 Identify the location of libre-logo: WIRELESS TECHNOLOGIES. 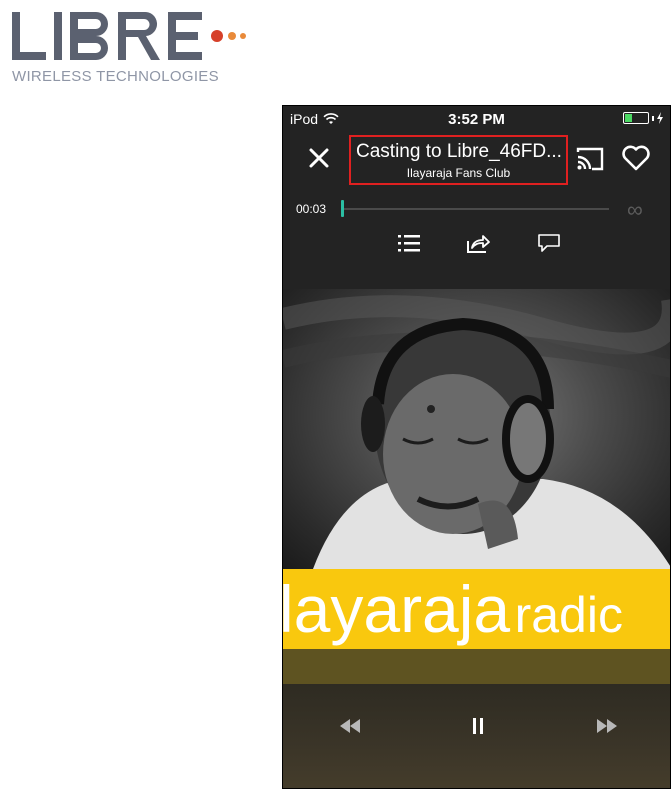
(130, 46).